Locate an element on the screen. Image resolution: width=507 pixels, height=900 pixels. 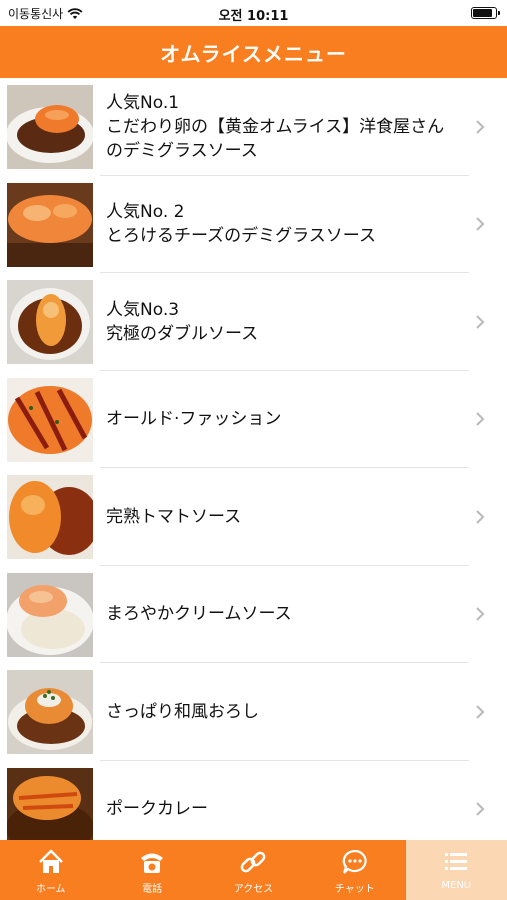
tab-menu: MENU is located at coordinates (456, 870).